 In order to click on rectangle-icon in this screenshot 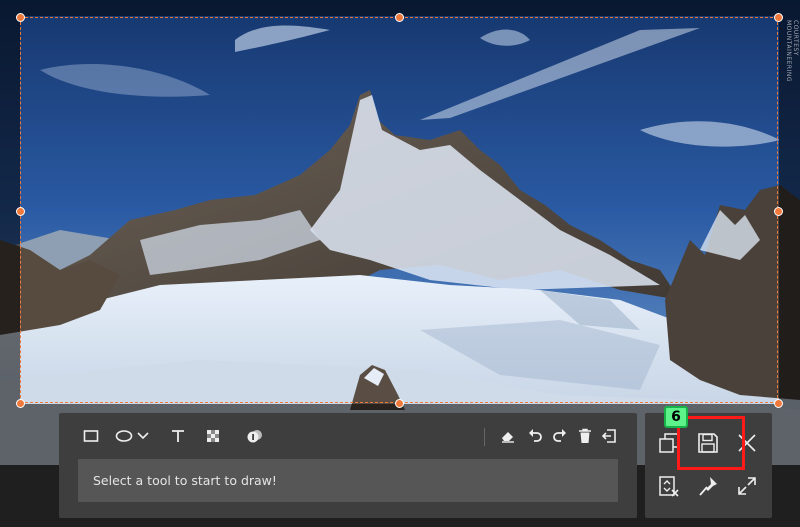, I will do `click(91, 436)`.